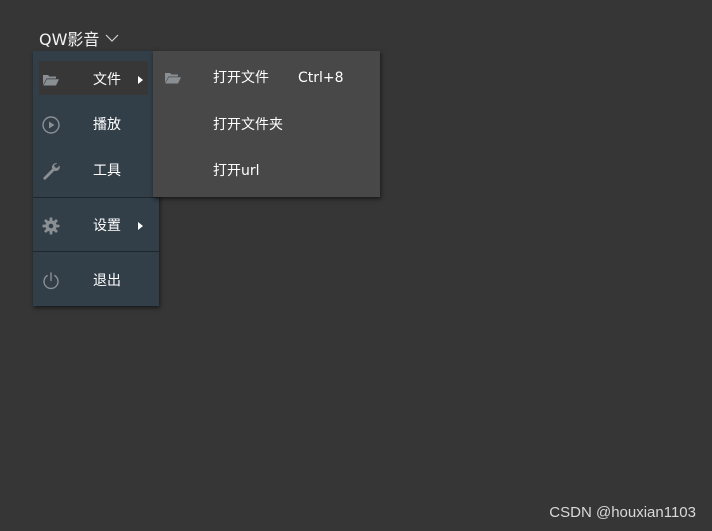  Describe the element at coordinates (236, 171) in the screenshot. I see `submenu-item-label: 打开url` at that location.